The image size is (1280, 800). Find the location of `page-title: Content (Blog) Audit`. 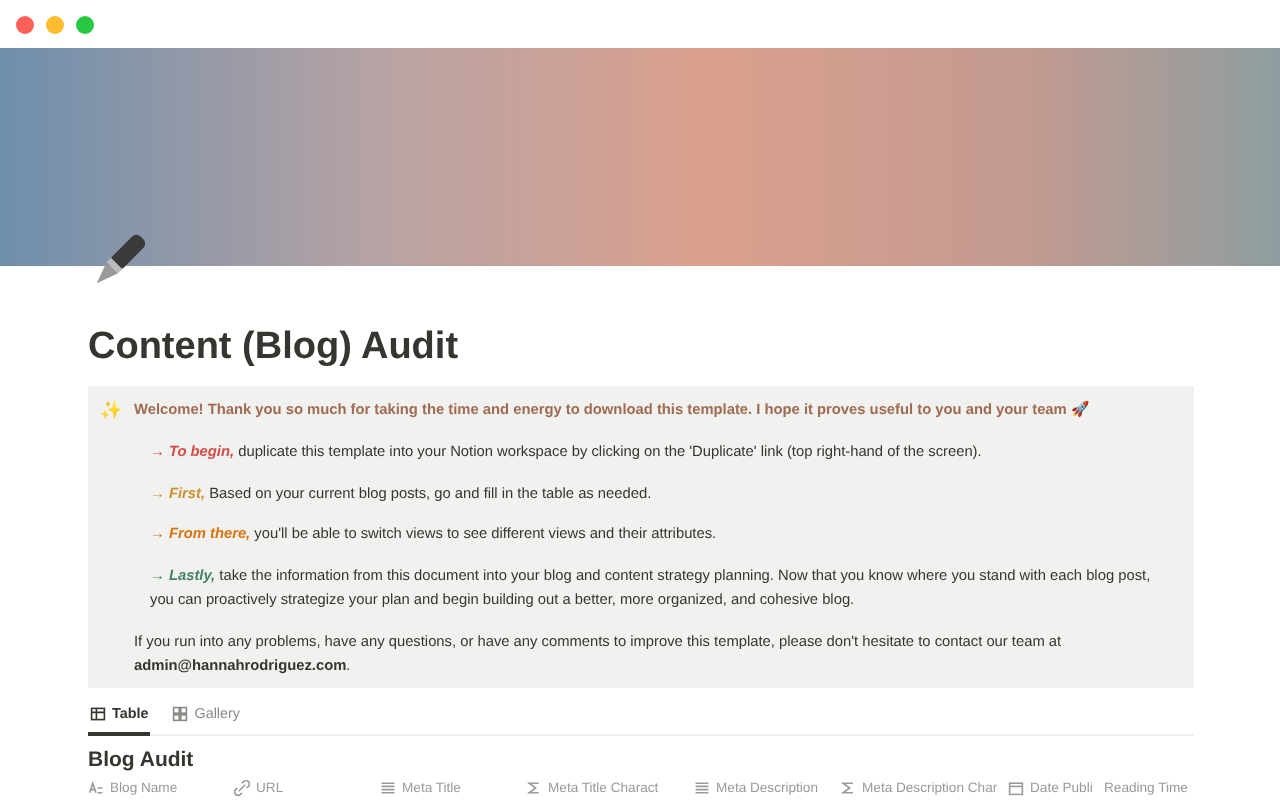

page-title: Content (Blog) Audit is located at coordinates (273, 348).